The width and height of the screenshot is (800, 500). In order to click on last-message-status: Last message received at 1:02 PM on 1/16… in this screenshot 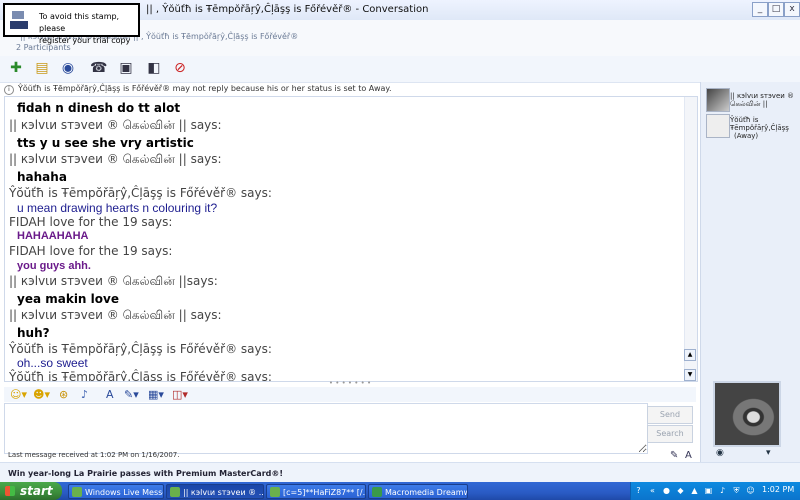, I will do `click(94, 455)`.